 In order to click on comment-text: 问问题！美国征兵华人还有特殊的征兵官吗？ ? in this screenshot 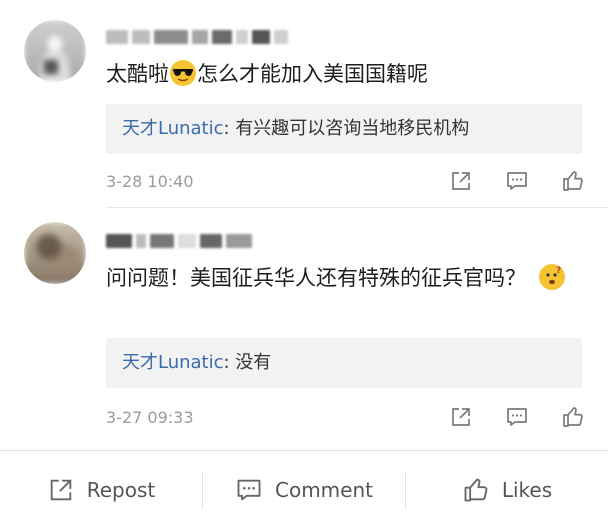, I will do `click(346, 278)`.